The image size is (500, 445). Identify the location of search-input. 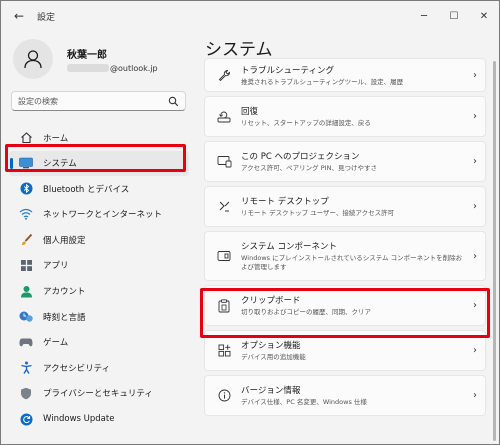
(93, 101).